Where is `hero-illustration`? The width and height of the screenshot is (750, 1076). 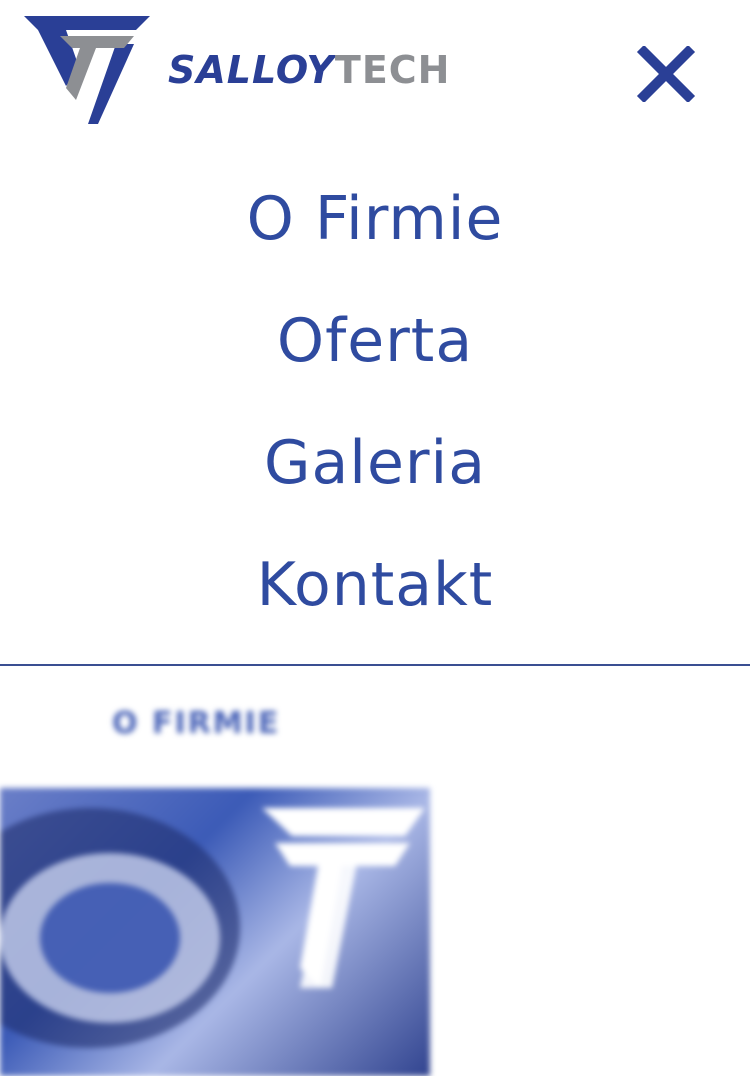
hero-illustration is located at coordinates (212, 928).